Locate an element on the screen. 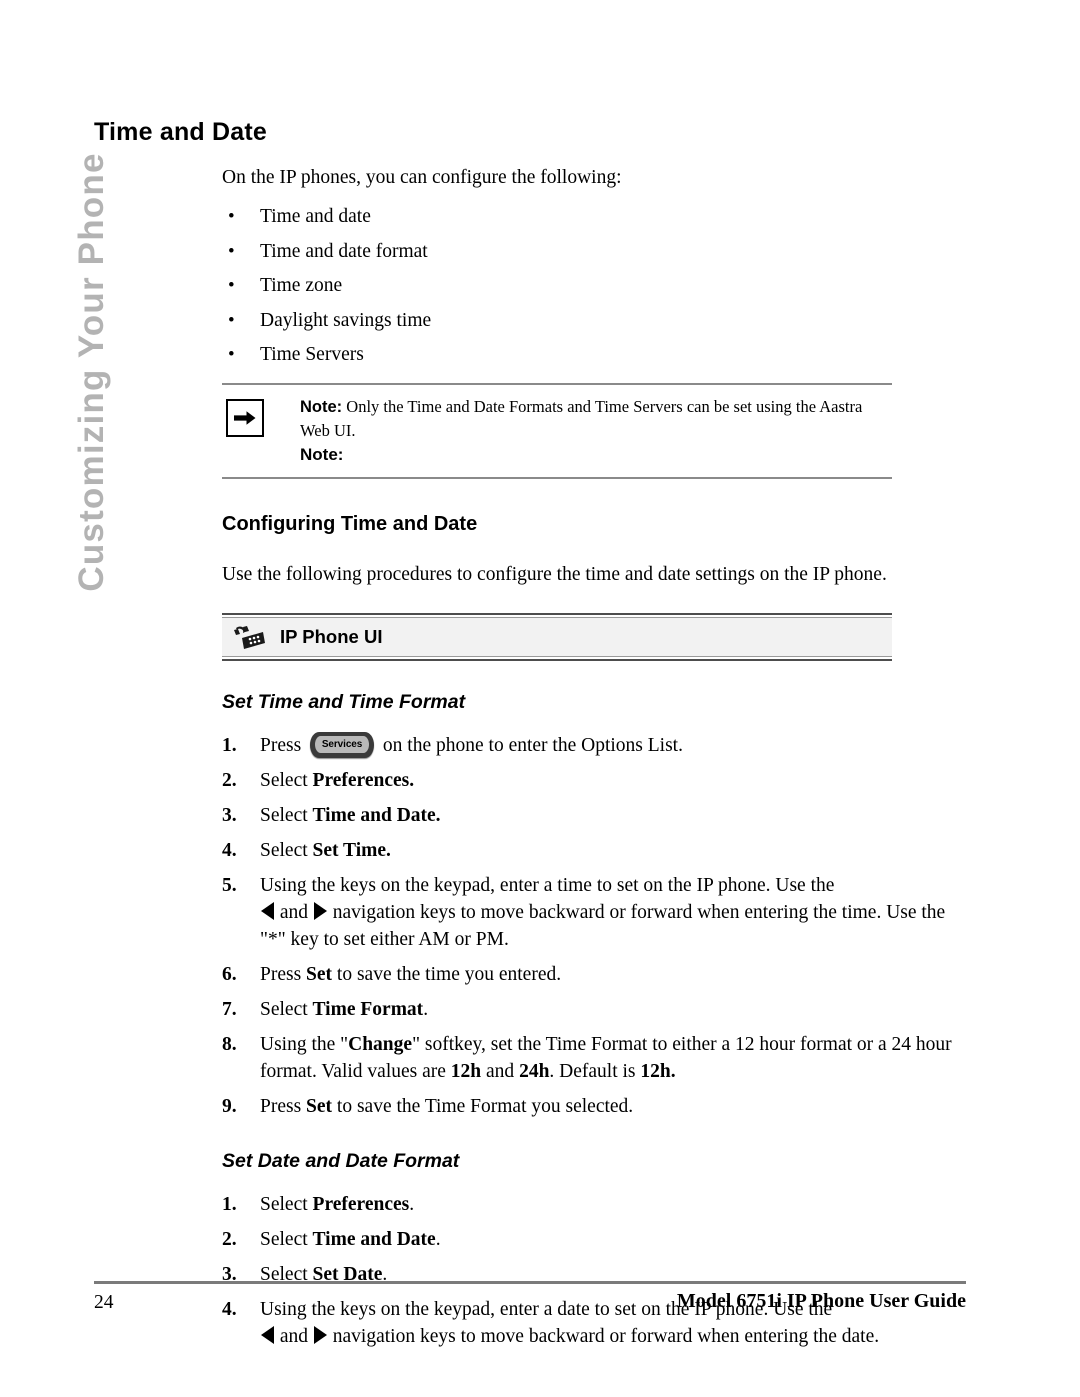 The image size is (1080, 1397). procedure-step: 4. Select Set Time. is located at coordinates (593, 850).